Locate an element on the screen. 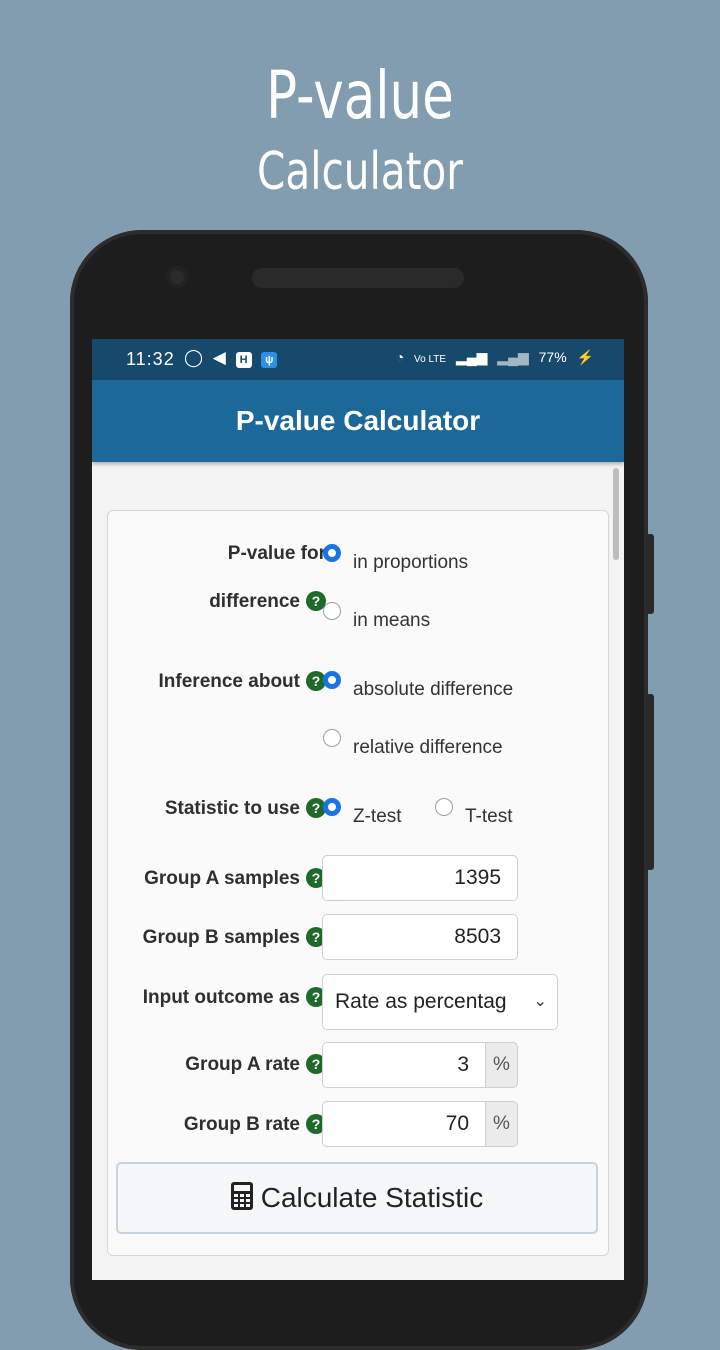  charging-icon: ⚡ is located at coordinates (585, 357).